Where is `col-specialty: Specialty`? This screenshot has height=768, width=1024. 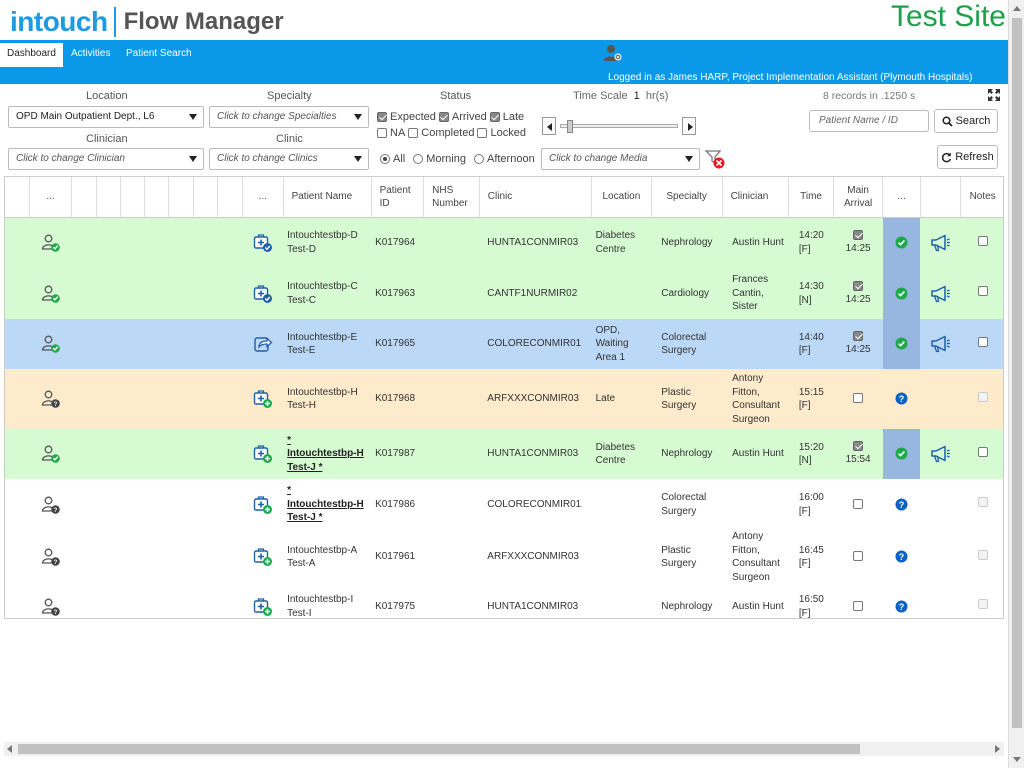
col-specialty: Specialty is located at coordinates (687, 197).